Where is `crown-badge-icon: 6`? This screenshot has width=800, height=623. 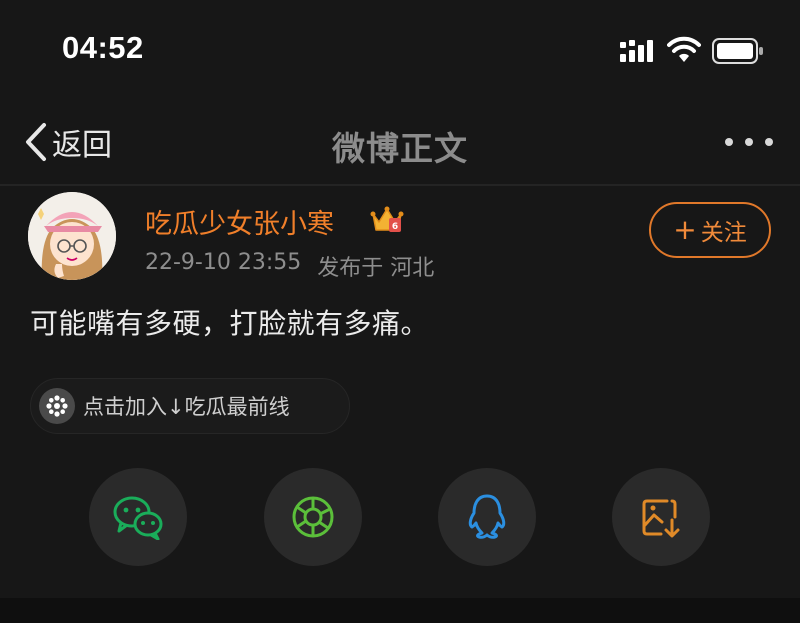
crown-badge-icon: 6 is located at coordinates (387, 219).